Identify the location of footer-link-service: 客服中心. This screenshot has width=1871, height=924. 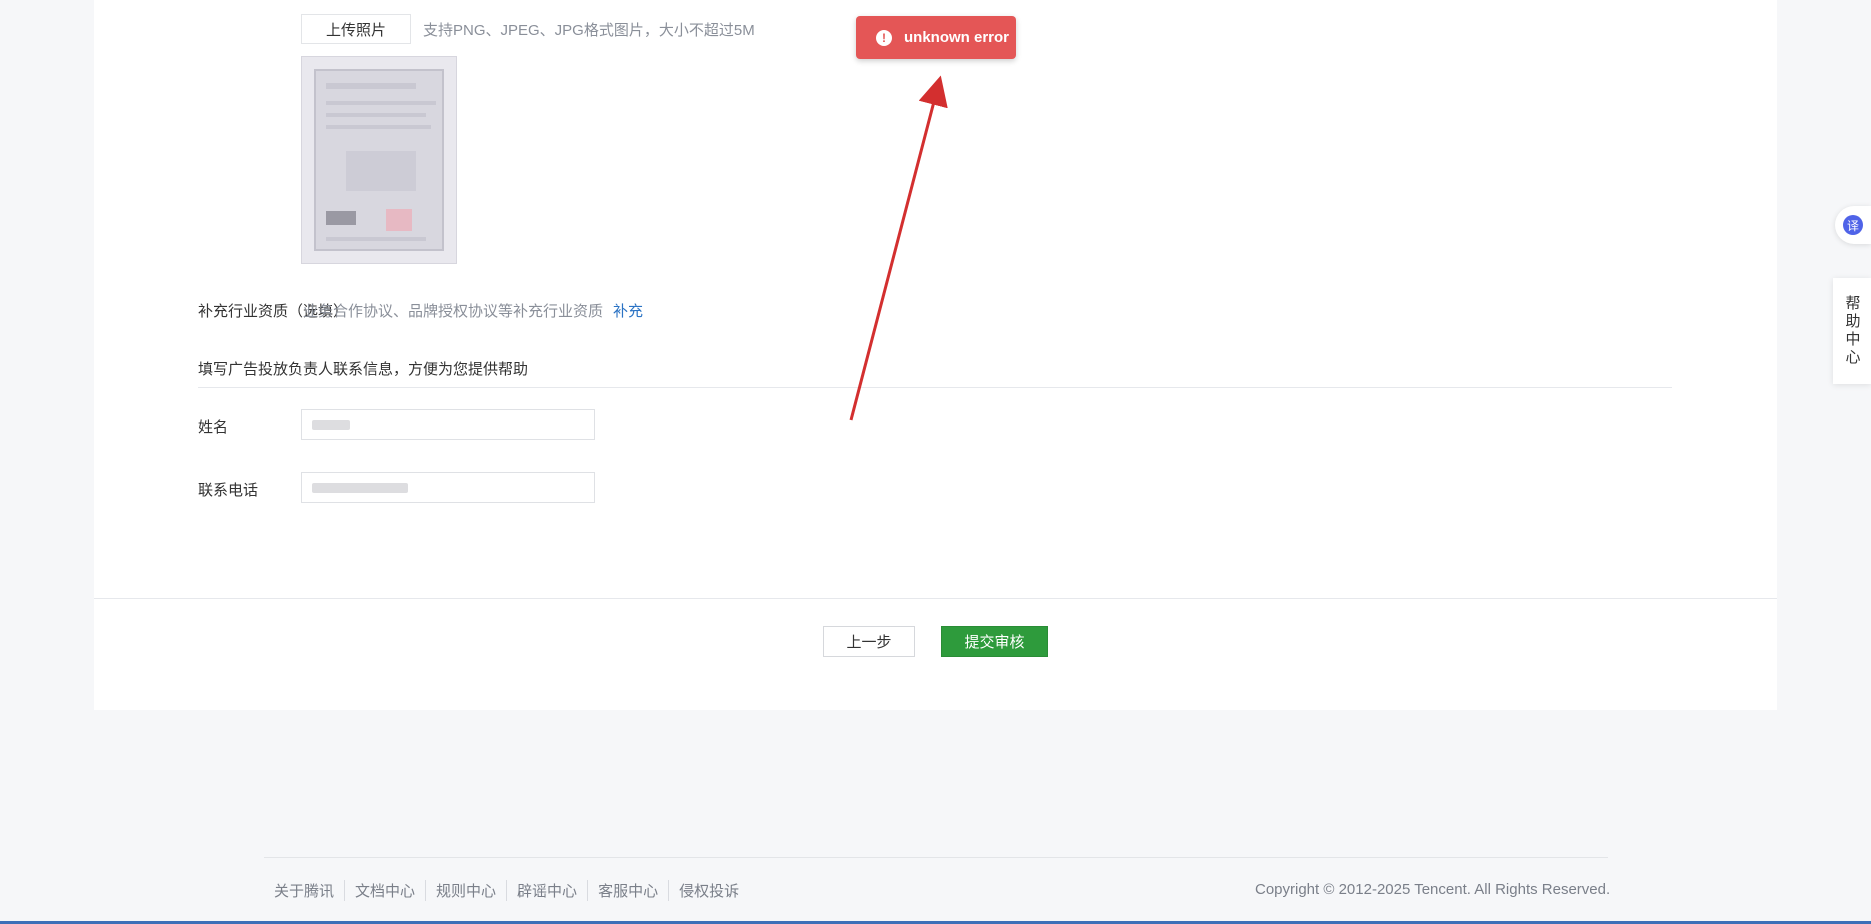
(629, 890).